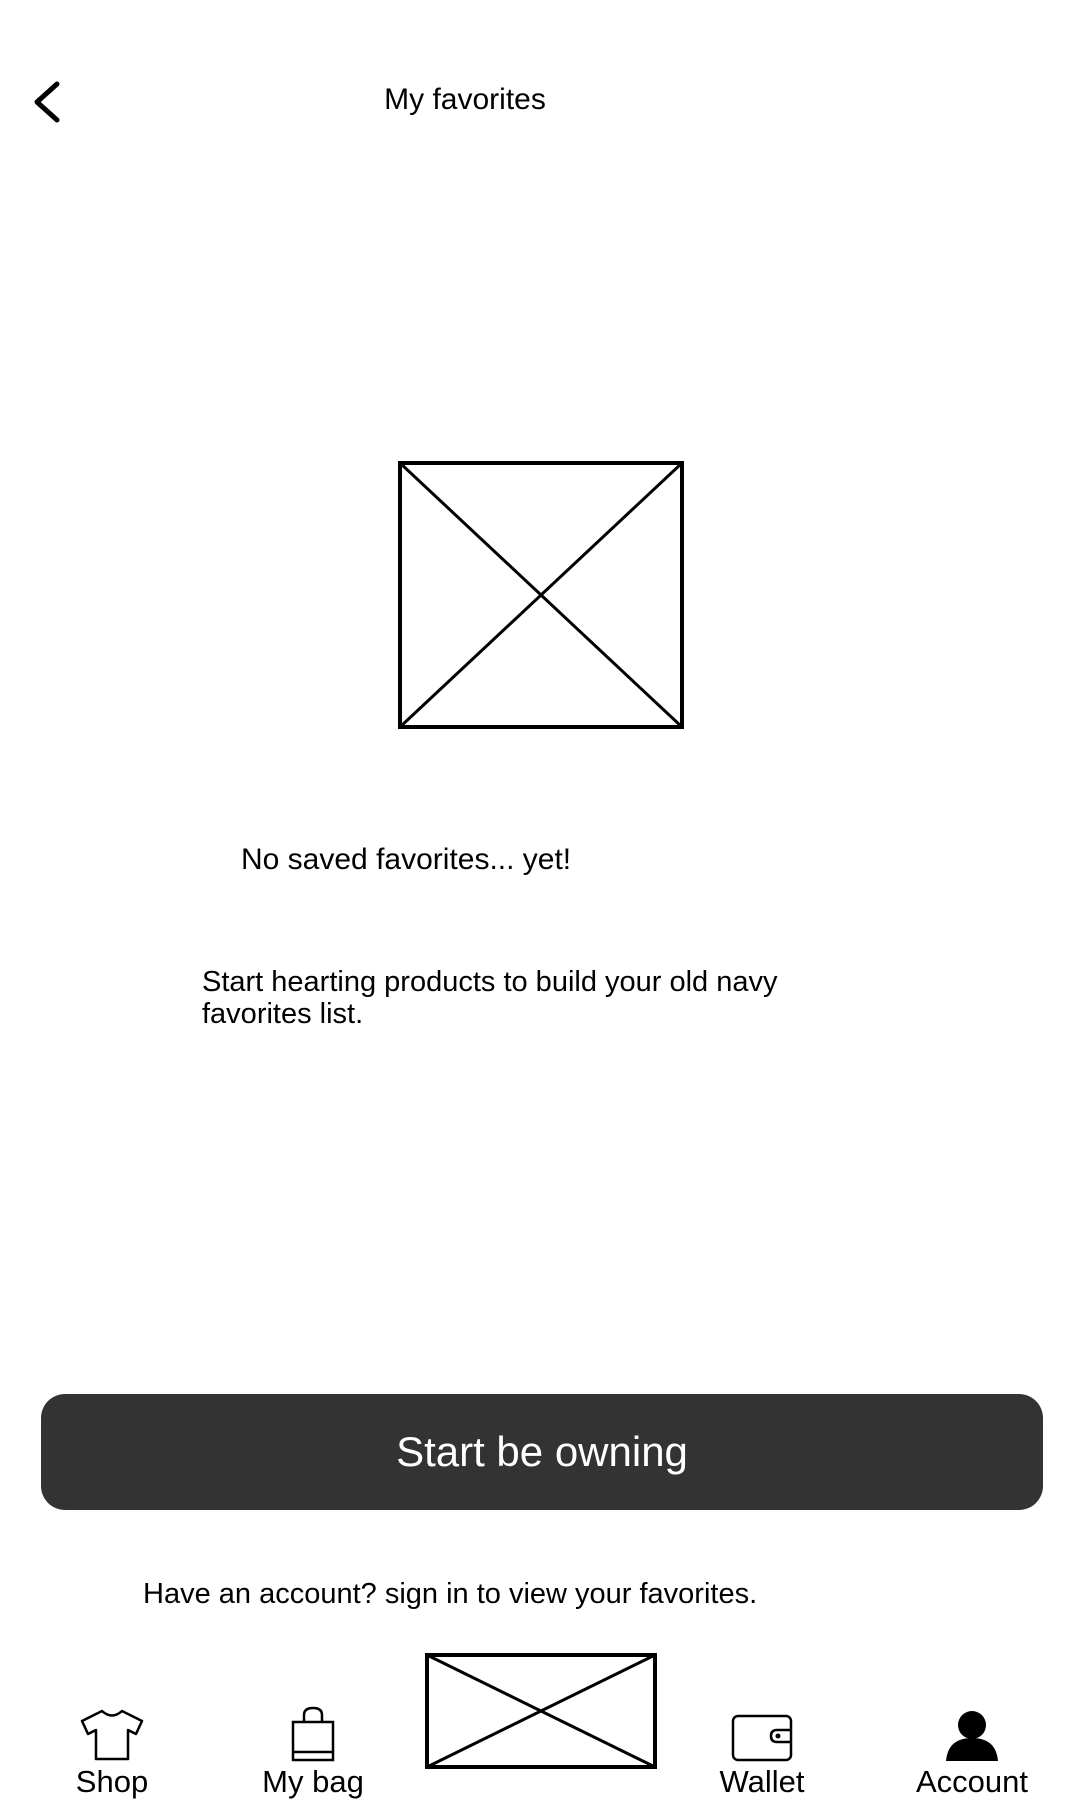 This screenshot has width=1080, height=1800. I want to click on nav-label-wallet: Wallet, so click(762, 1781).